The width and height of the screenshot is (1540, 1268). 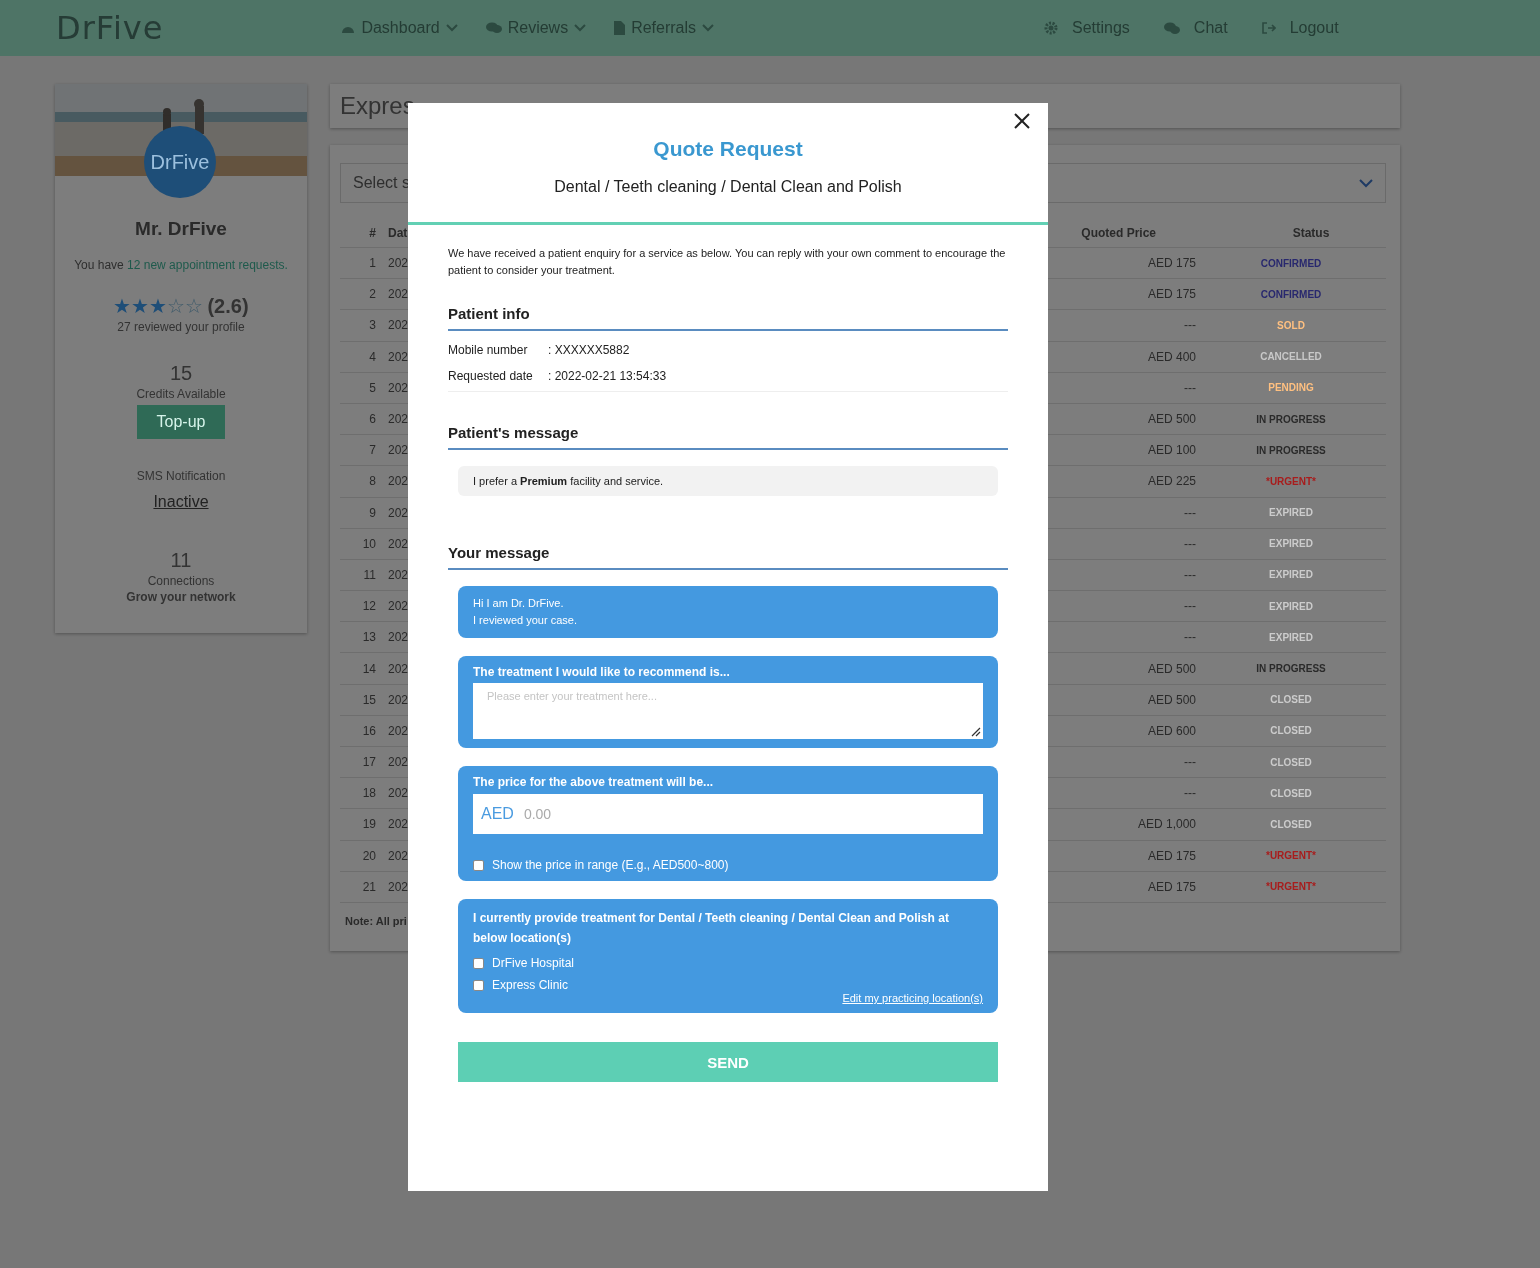 I want to click on top-up-button: Top-up, so click(x=181, y=422).